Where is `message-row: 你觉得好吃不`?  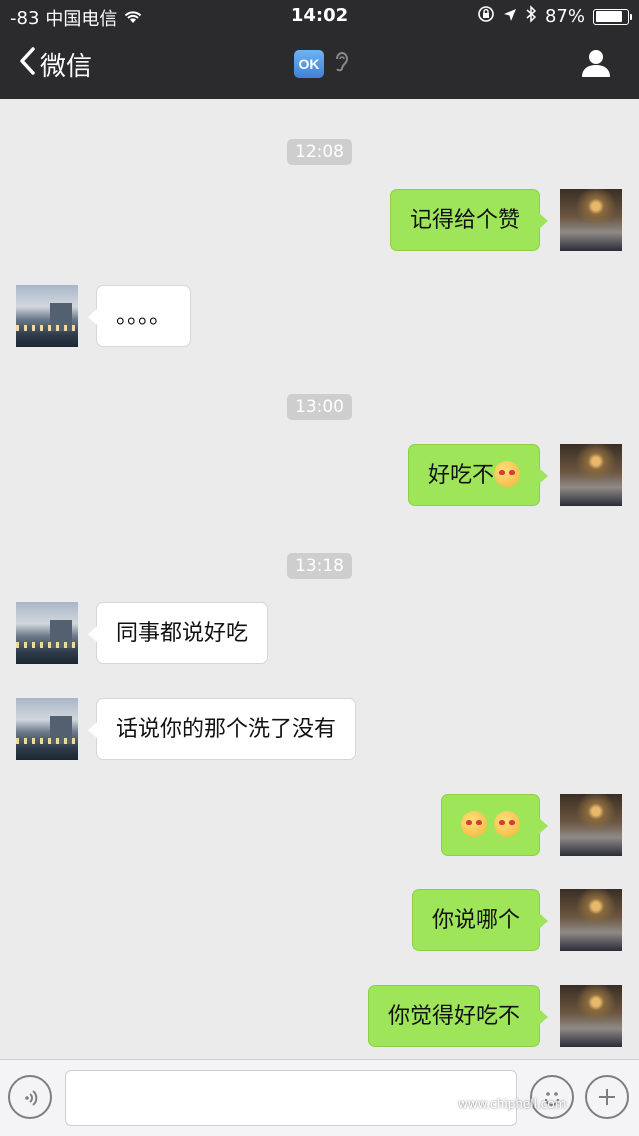
message-row: 你觉得好吃不 is located at coordinates (319, 1017).